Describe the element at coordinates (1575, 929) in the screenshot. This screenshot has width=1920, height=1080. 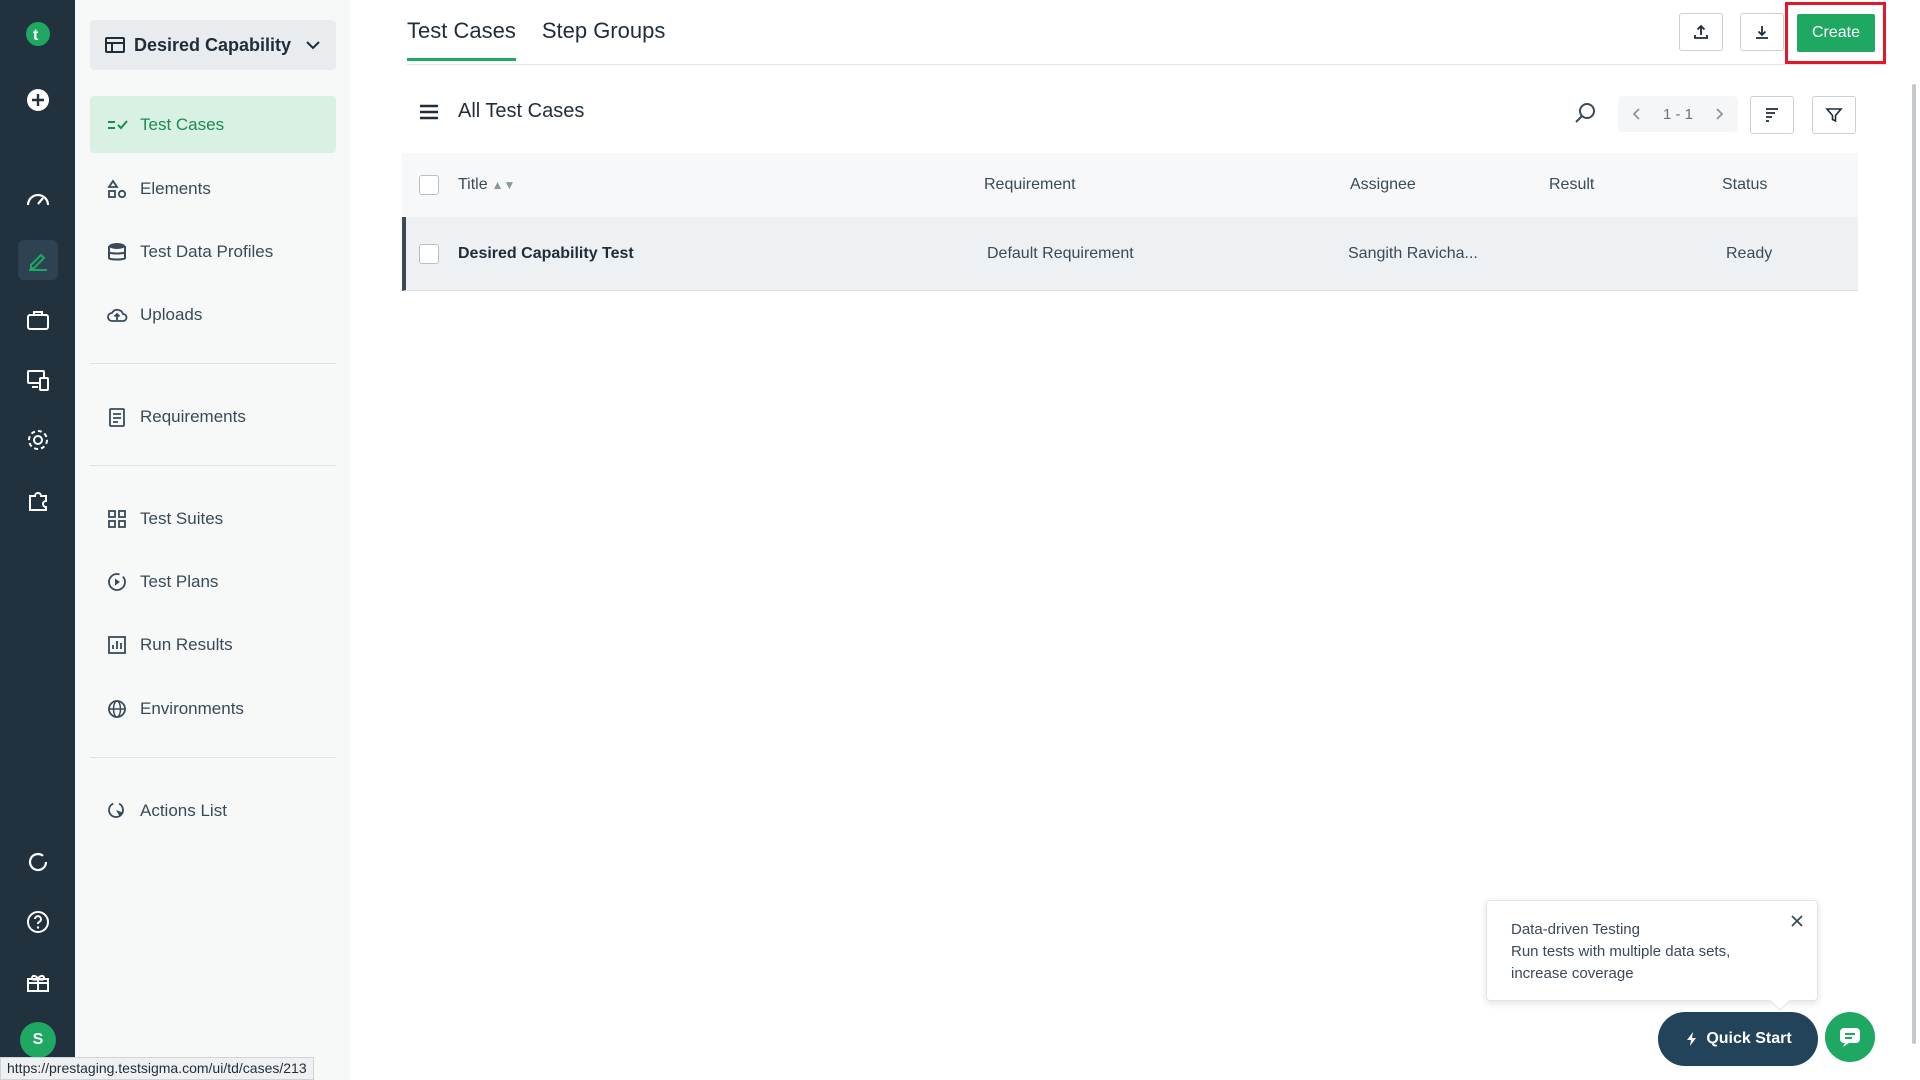
I see `tooltip-title: Data-driven Testing` at that location.